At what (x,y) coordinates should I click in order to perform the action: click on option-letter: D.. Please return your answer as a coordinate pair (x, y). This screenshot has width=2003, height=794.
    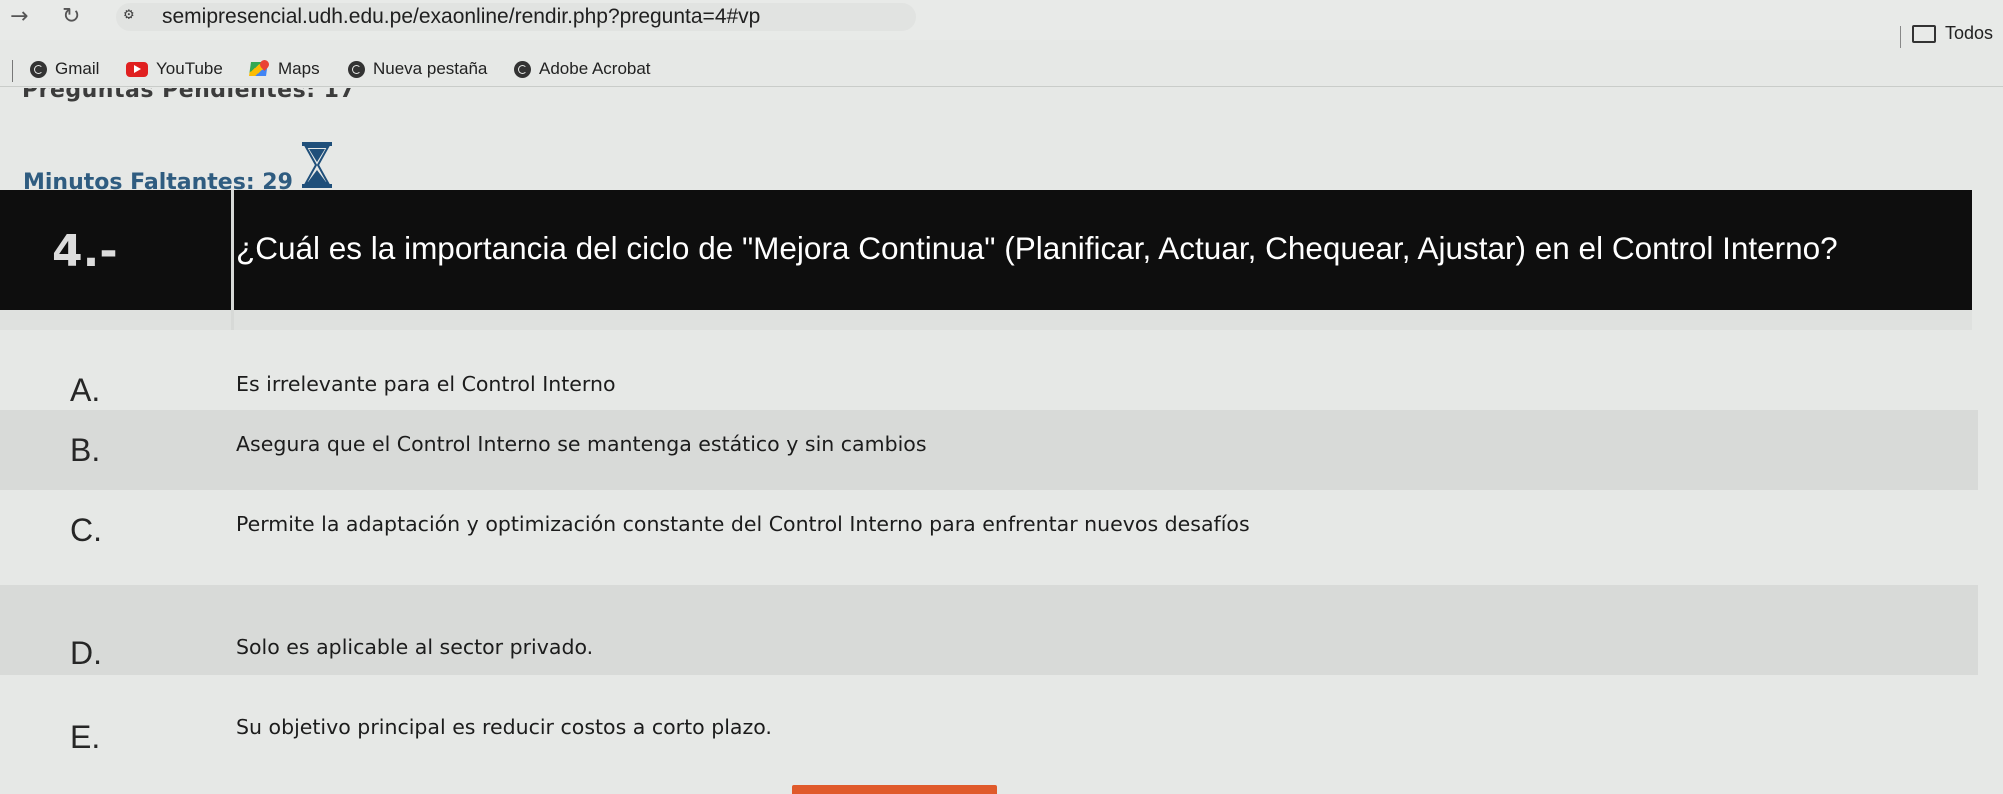
    Looking at the image, I should click on (86, 653).